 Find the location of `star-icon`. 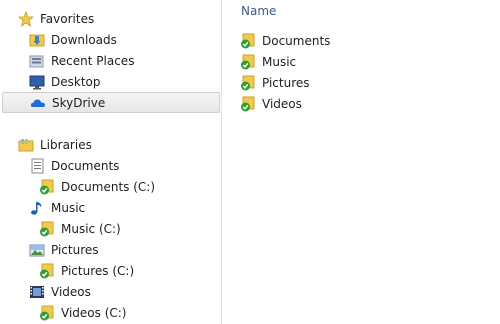

star-icon is located at coordinates (26, 18).